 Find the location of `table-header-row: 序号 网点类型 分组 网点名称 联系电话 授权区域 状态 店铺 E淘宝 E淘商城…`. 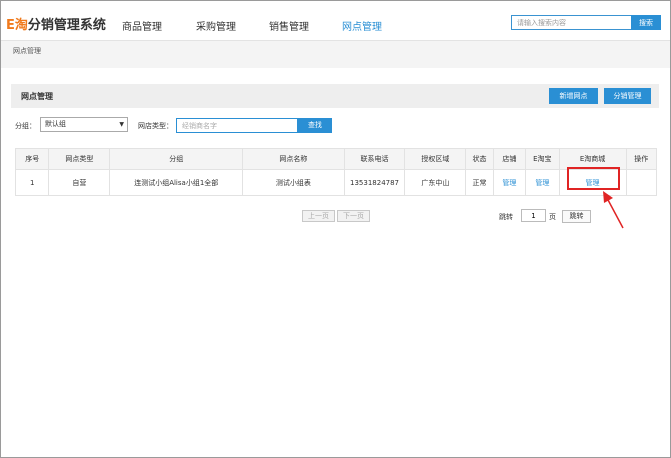

table-header-row: 序号 网点类型 分组 网点名称 联系电话 授权区域 状态 店铺 E淘宝 E淘商城… is located at coordinates (336, 159).